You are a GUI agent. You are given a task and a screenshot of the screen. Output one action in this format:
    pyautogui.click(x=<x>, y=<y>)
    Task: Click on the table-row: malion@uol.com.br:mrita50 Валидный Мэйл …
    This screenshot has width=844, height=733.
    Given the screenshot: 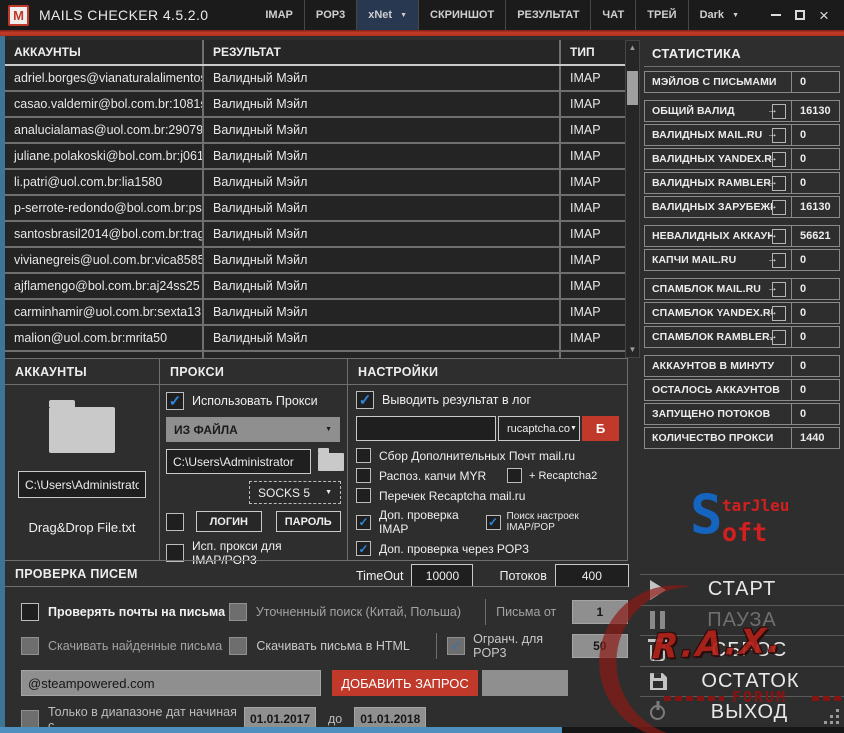 What is the action you would take?
    pyautogui.click(x=315, y=339)
    